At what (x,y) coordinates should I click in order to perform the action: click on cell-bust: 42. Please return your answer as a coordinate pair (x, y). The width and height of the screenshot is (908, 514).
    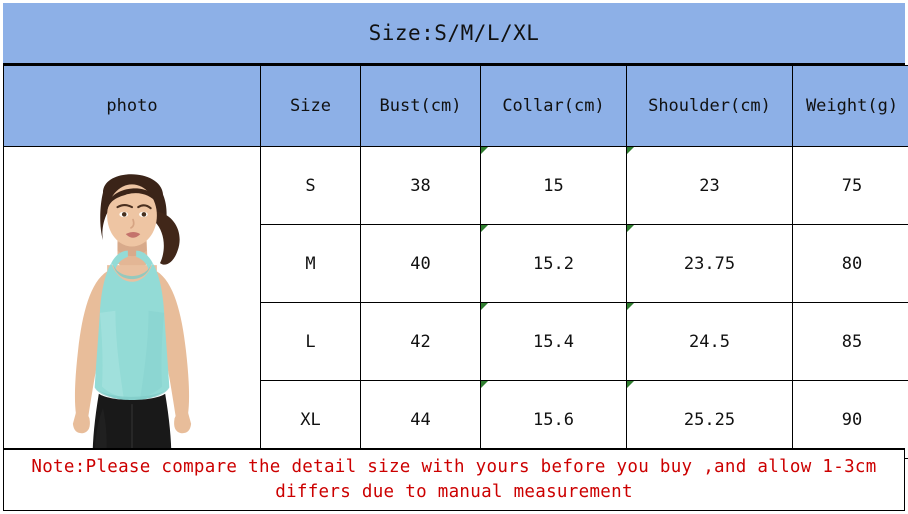
    Looking at the image, I should click on (420, 341).